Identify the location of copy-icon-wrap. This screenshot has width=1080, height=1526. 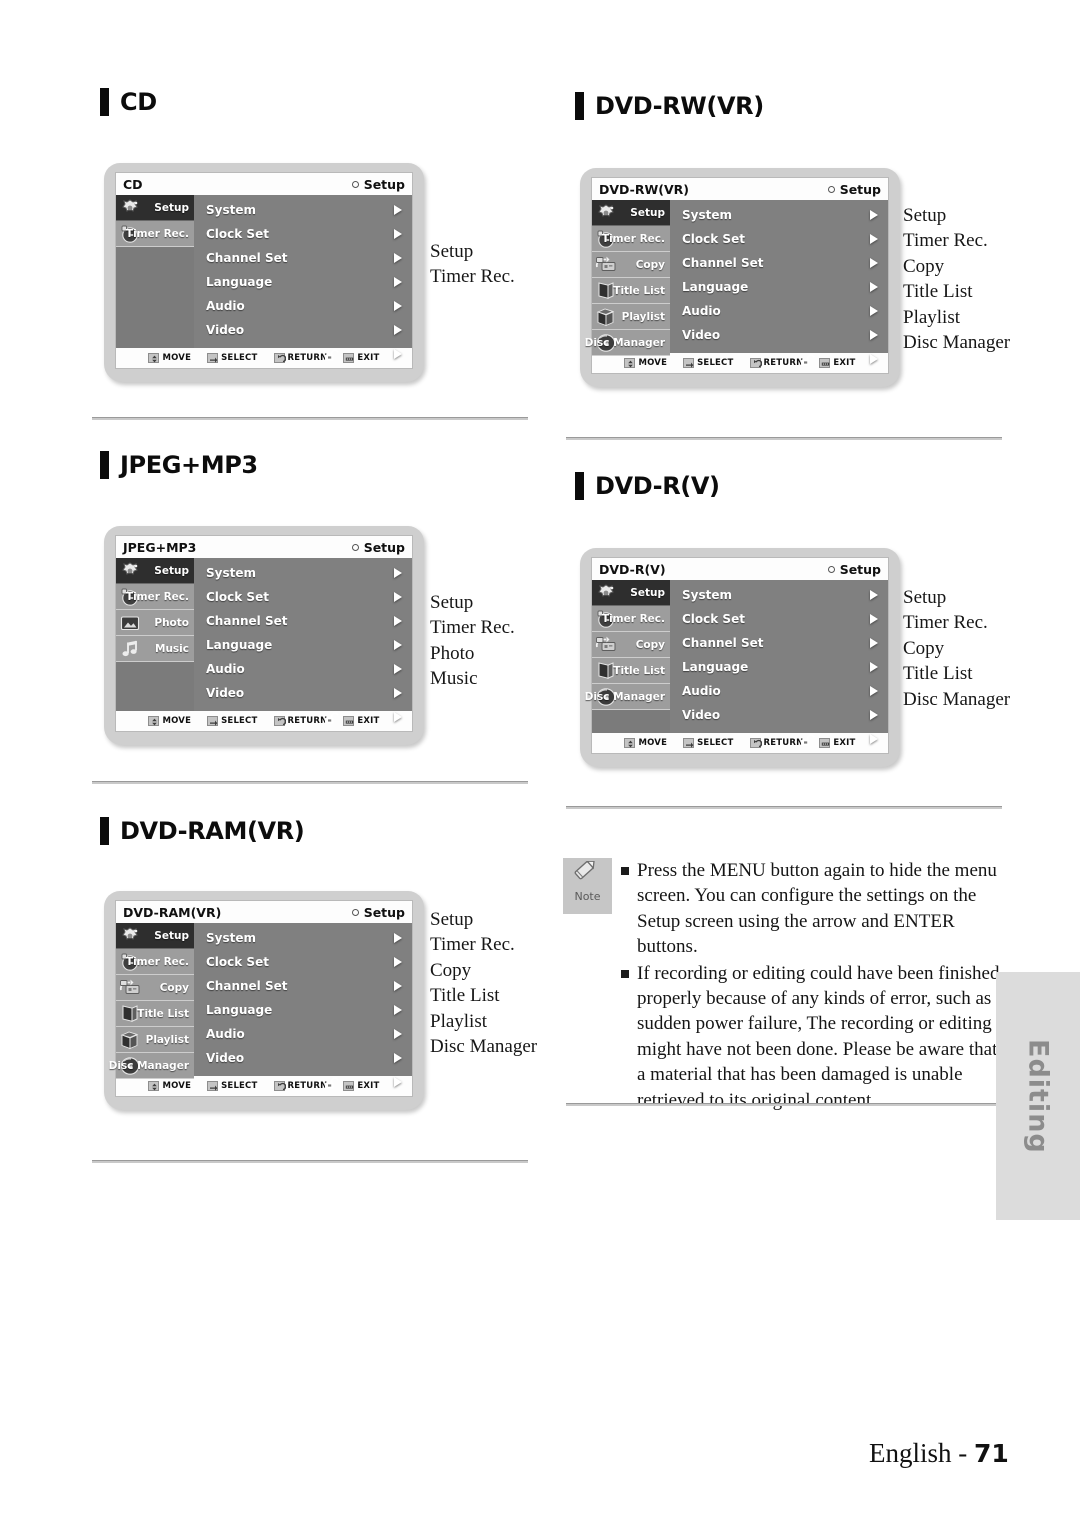
(606, 265).